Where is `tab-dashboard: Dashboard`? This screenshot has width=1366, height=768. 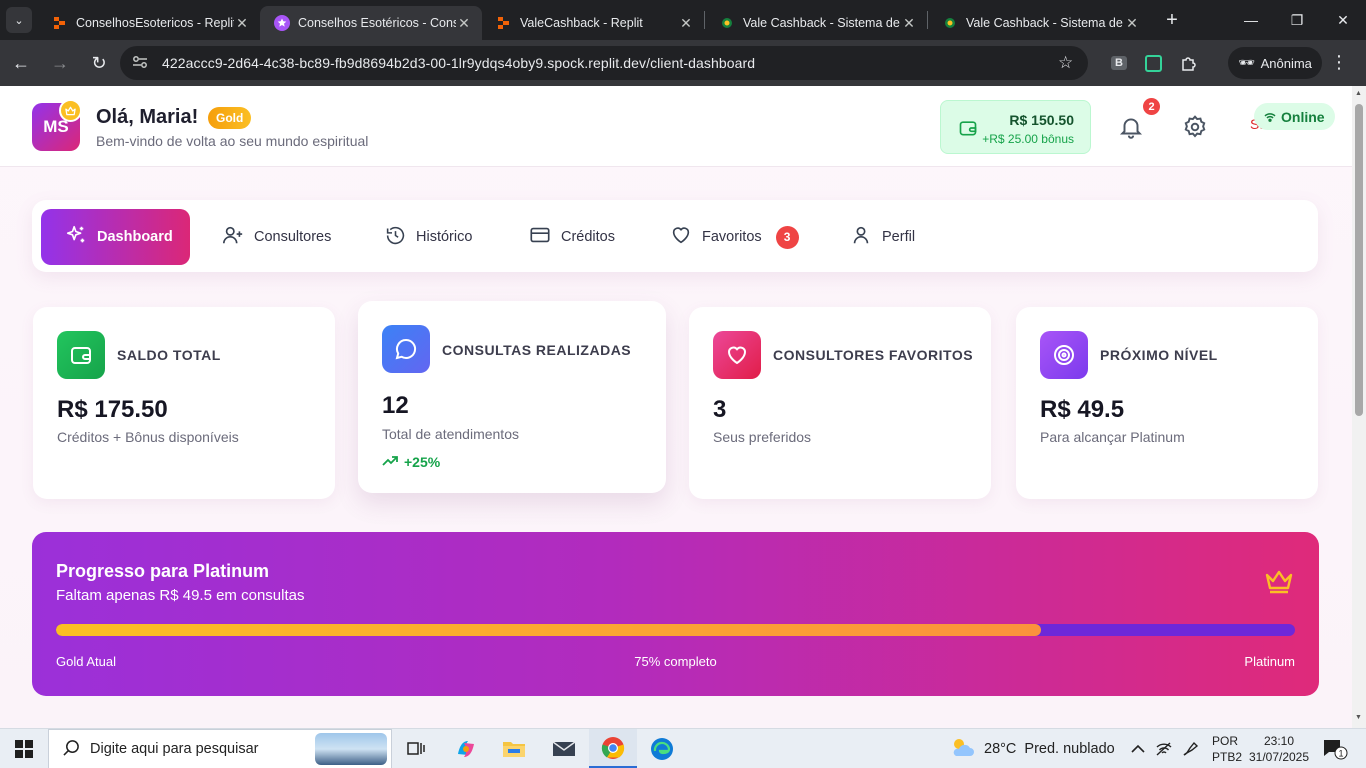
tab-dashboard: Dashboard is located at coordinates (115, 237).